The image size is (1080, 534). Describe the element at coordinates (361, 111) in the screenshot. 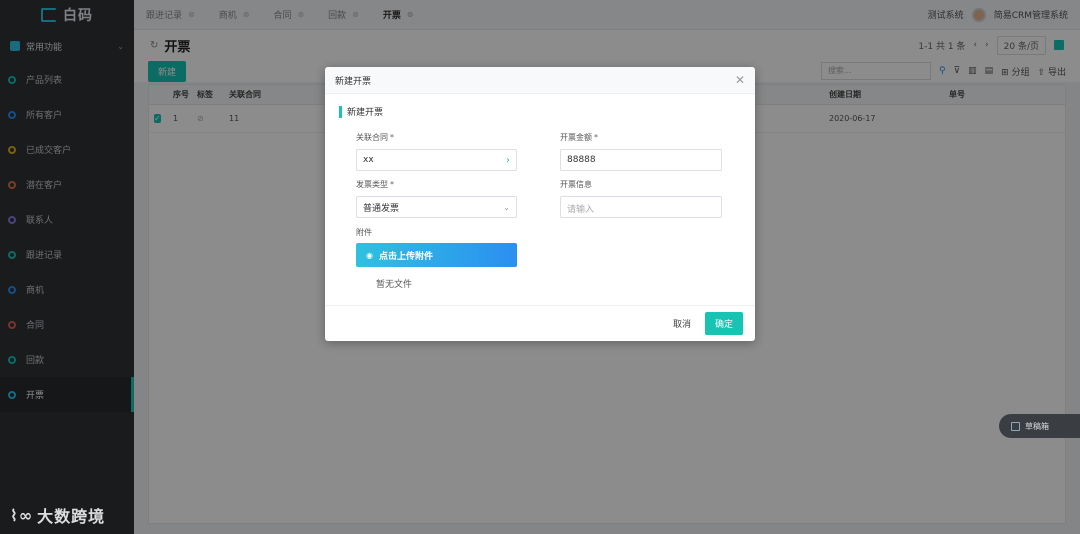

I see `section-title: 新建开票` at that location.